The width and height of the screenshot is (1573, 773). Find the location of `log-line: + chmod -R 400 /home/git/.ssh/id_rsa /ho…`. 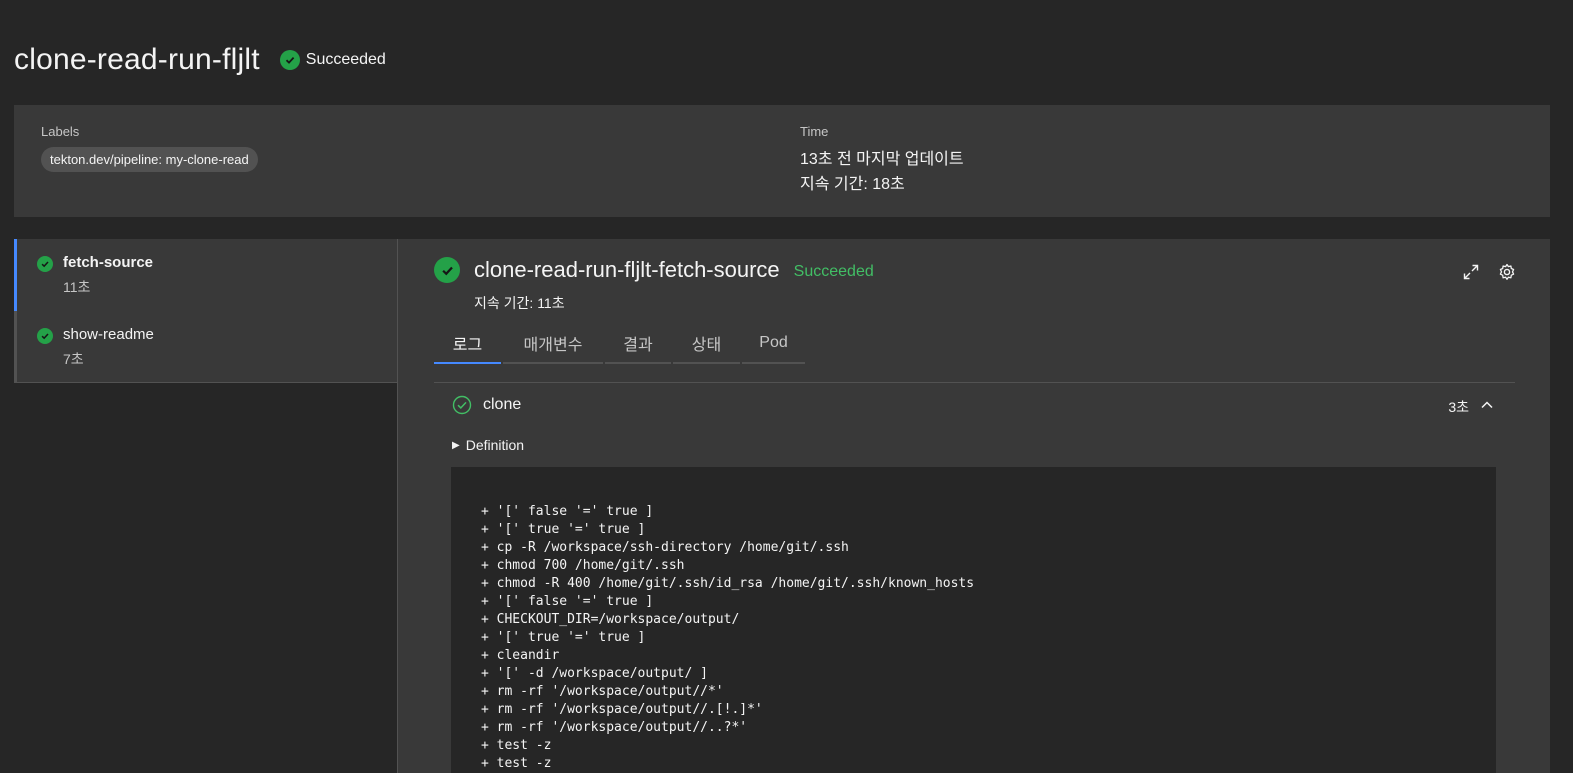

log-line: + chmod -R 400 /home/git/.ssh/id_rsa /ho… is located at coordinates (728, 583).